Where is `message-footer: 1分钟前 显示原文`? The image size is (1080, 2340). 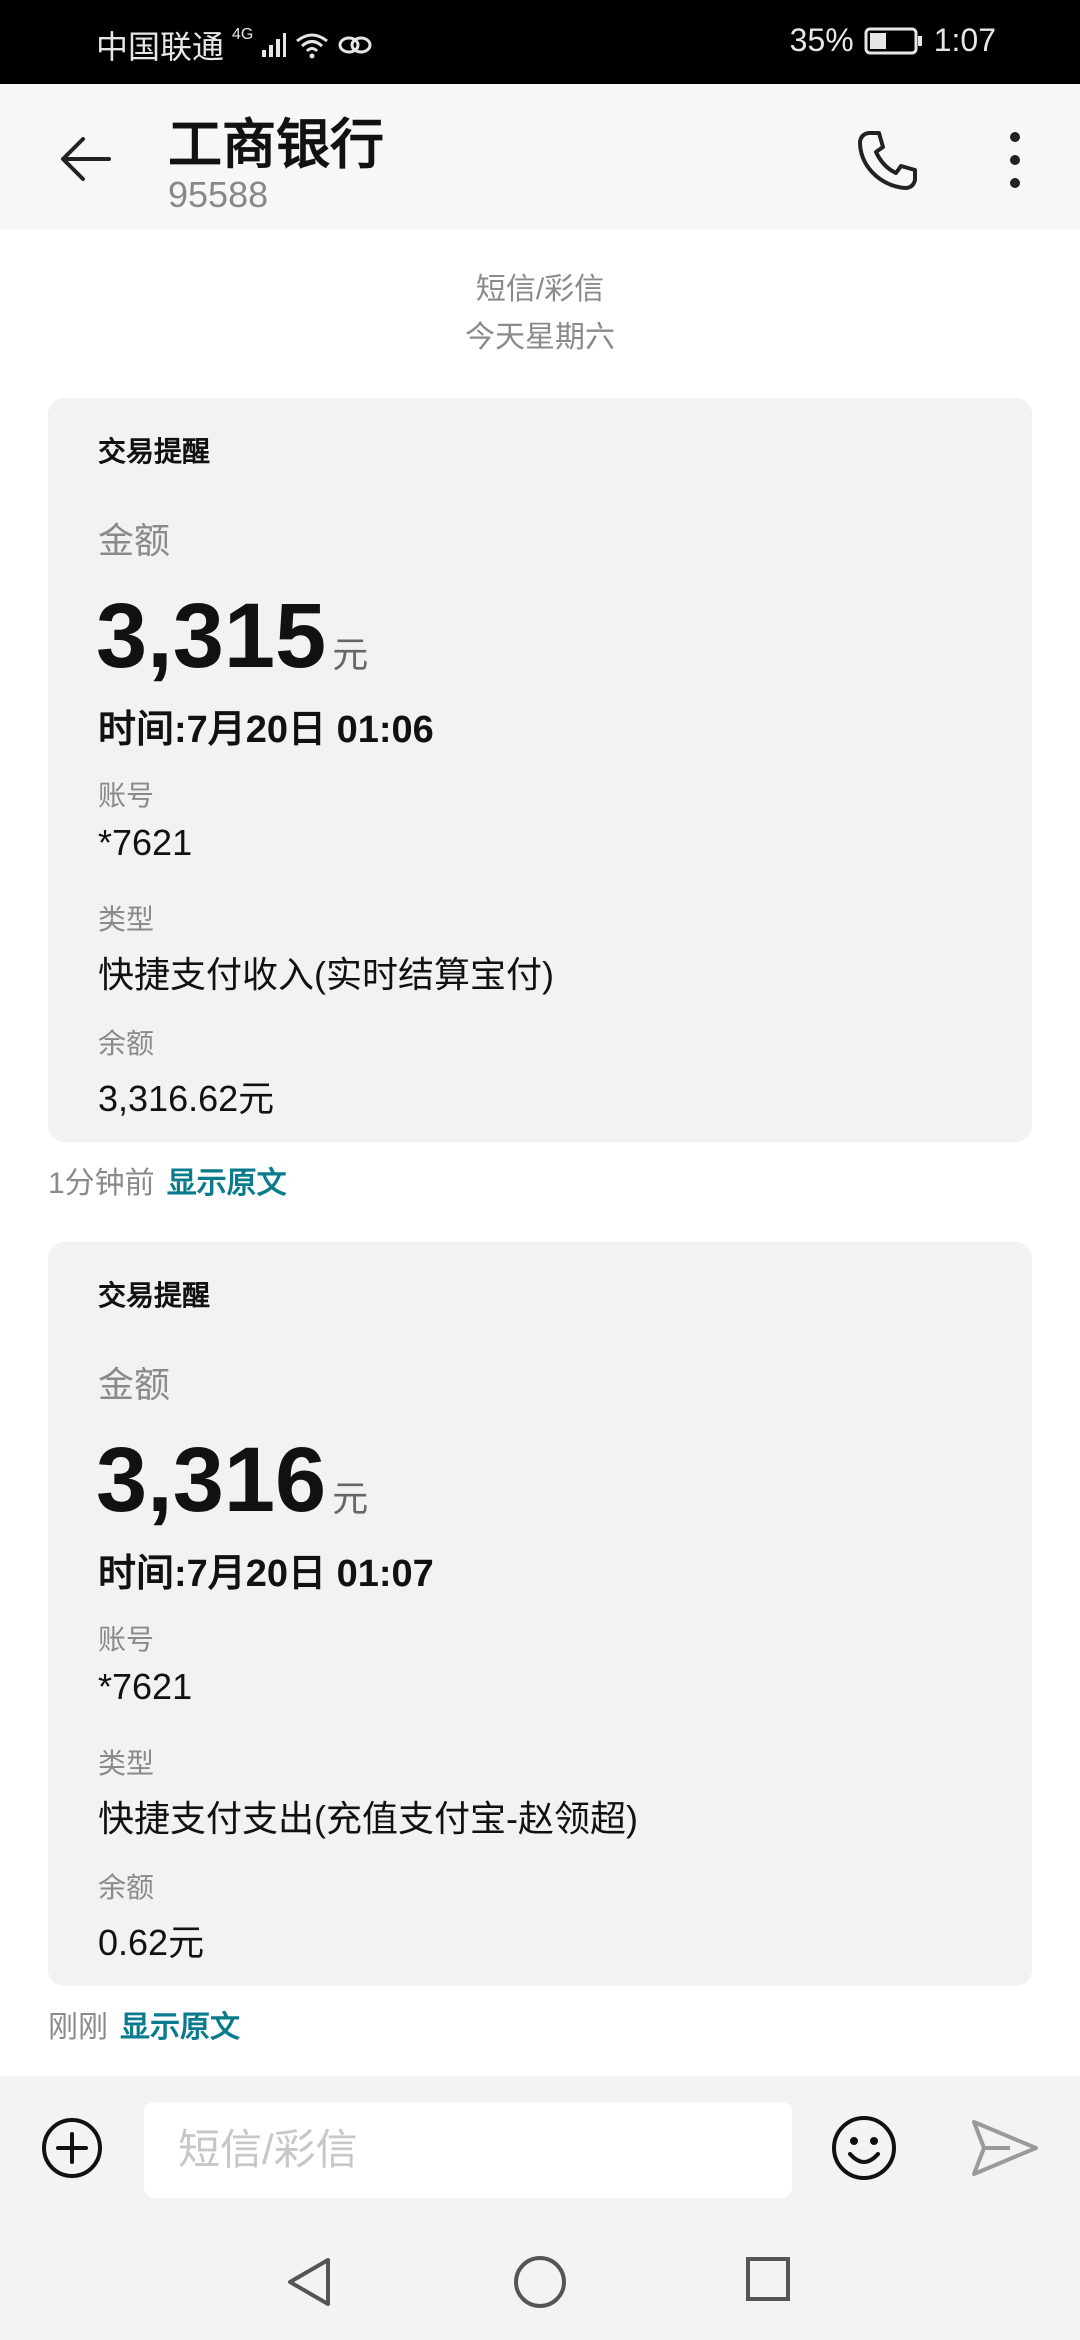 message-footer: 1分钟前 显示原文 is located at coordinates (167, 1180).